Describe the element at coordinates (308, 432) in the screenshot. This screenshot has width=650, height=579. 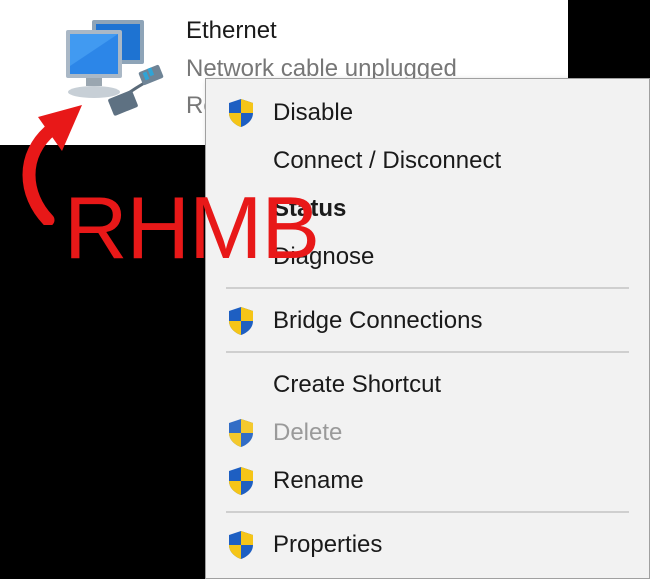
I see `menu-item-label: Delete` at that location.